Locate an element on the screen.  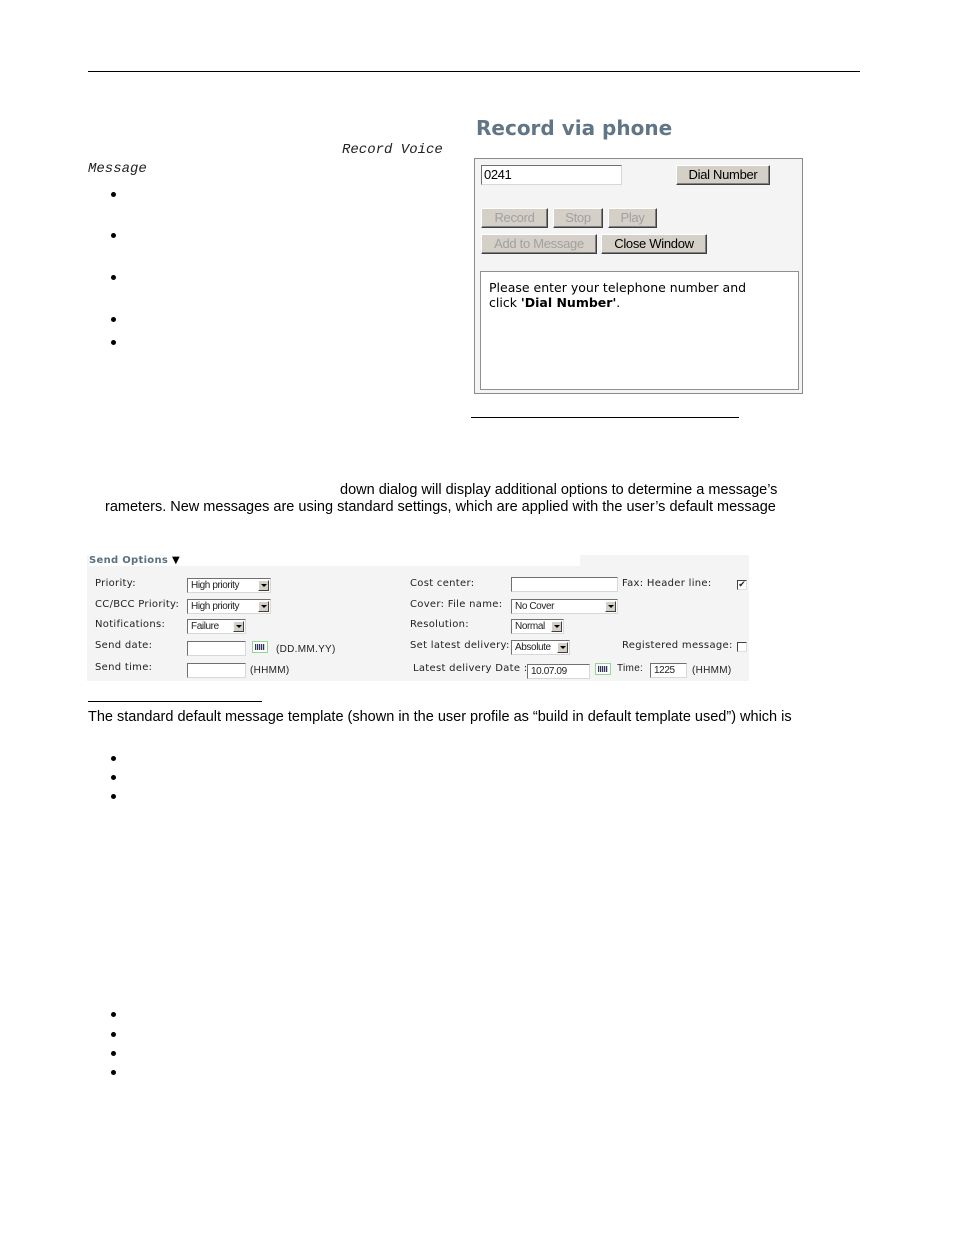
send-time-label: Send time: is located at coordinates (124, 667).